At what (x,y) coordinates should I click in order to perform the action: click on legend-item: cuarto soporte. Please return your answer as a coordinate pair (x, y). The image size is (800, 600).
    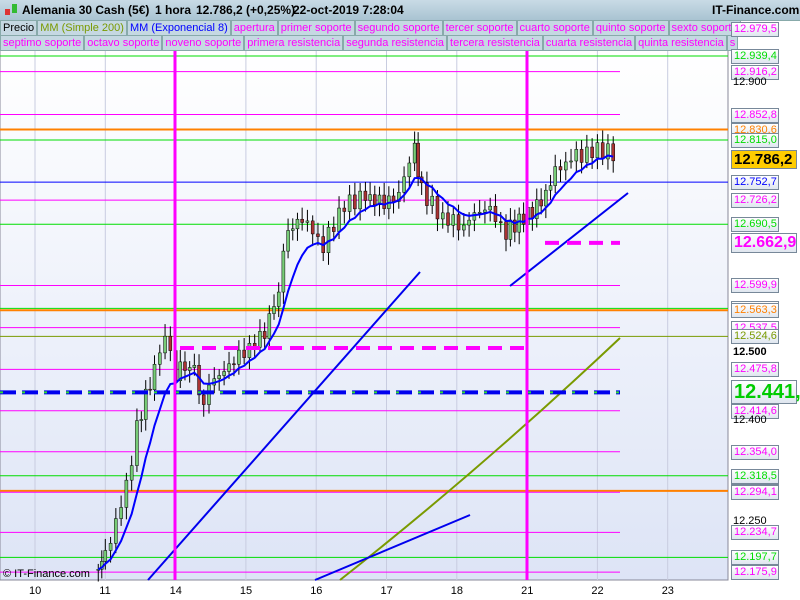
    Looking at the image, I should click on (554, 28).